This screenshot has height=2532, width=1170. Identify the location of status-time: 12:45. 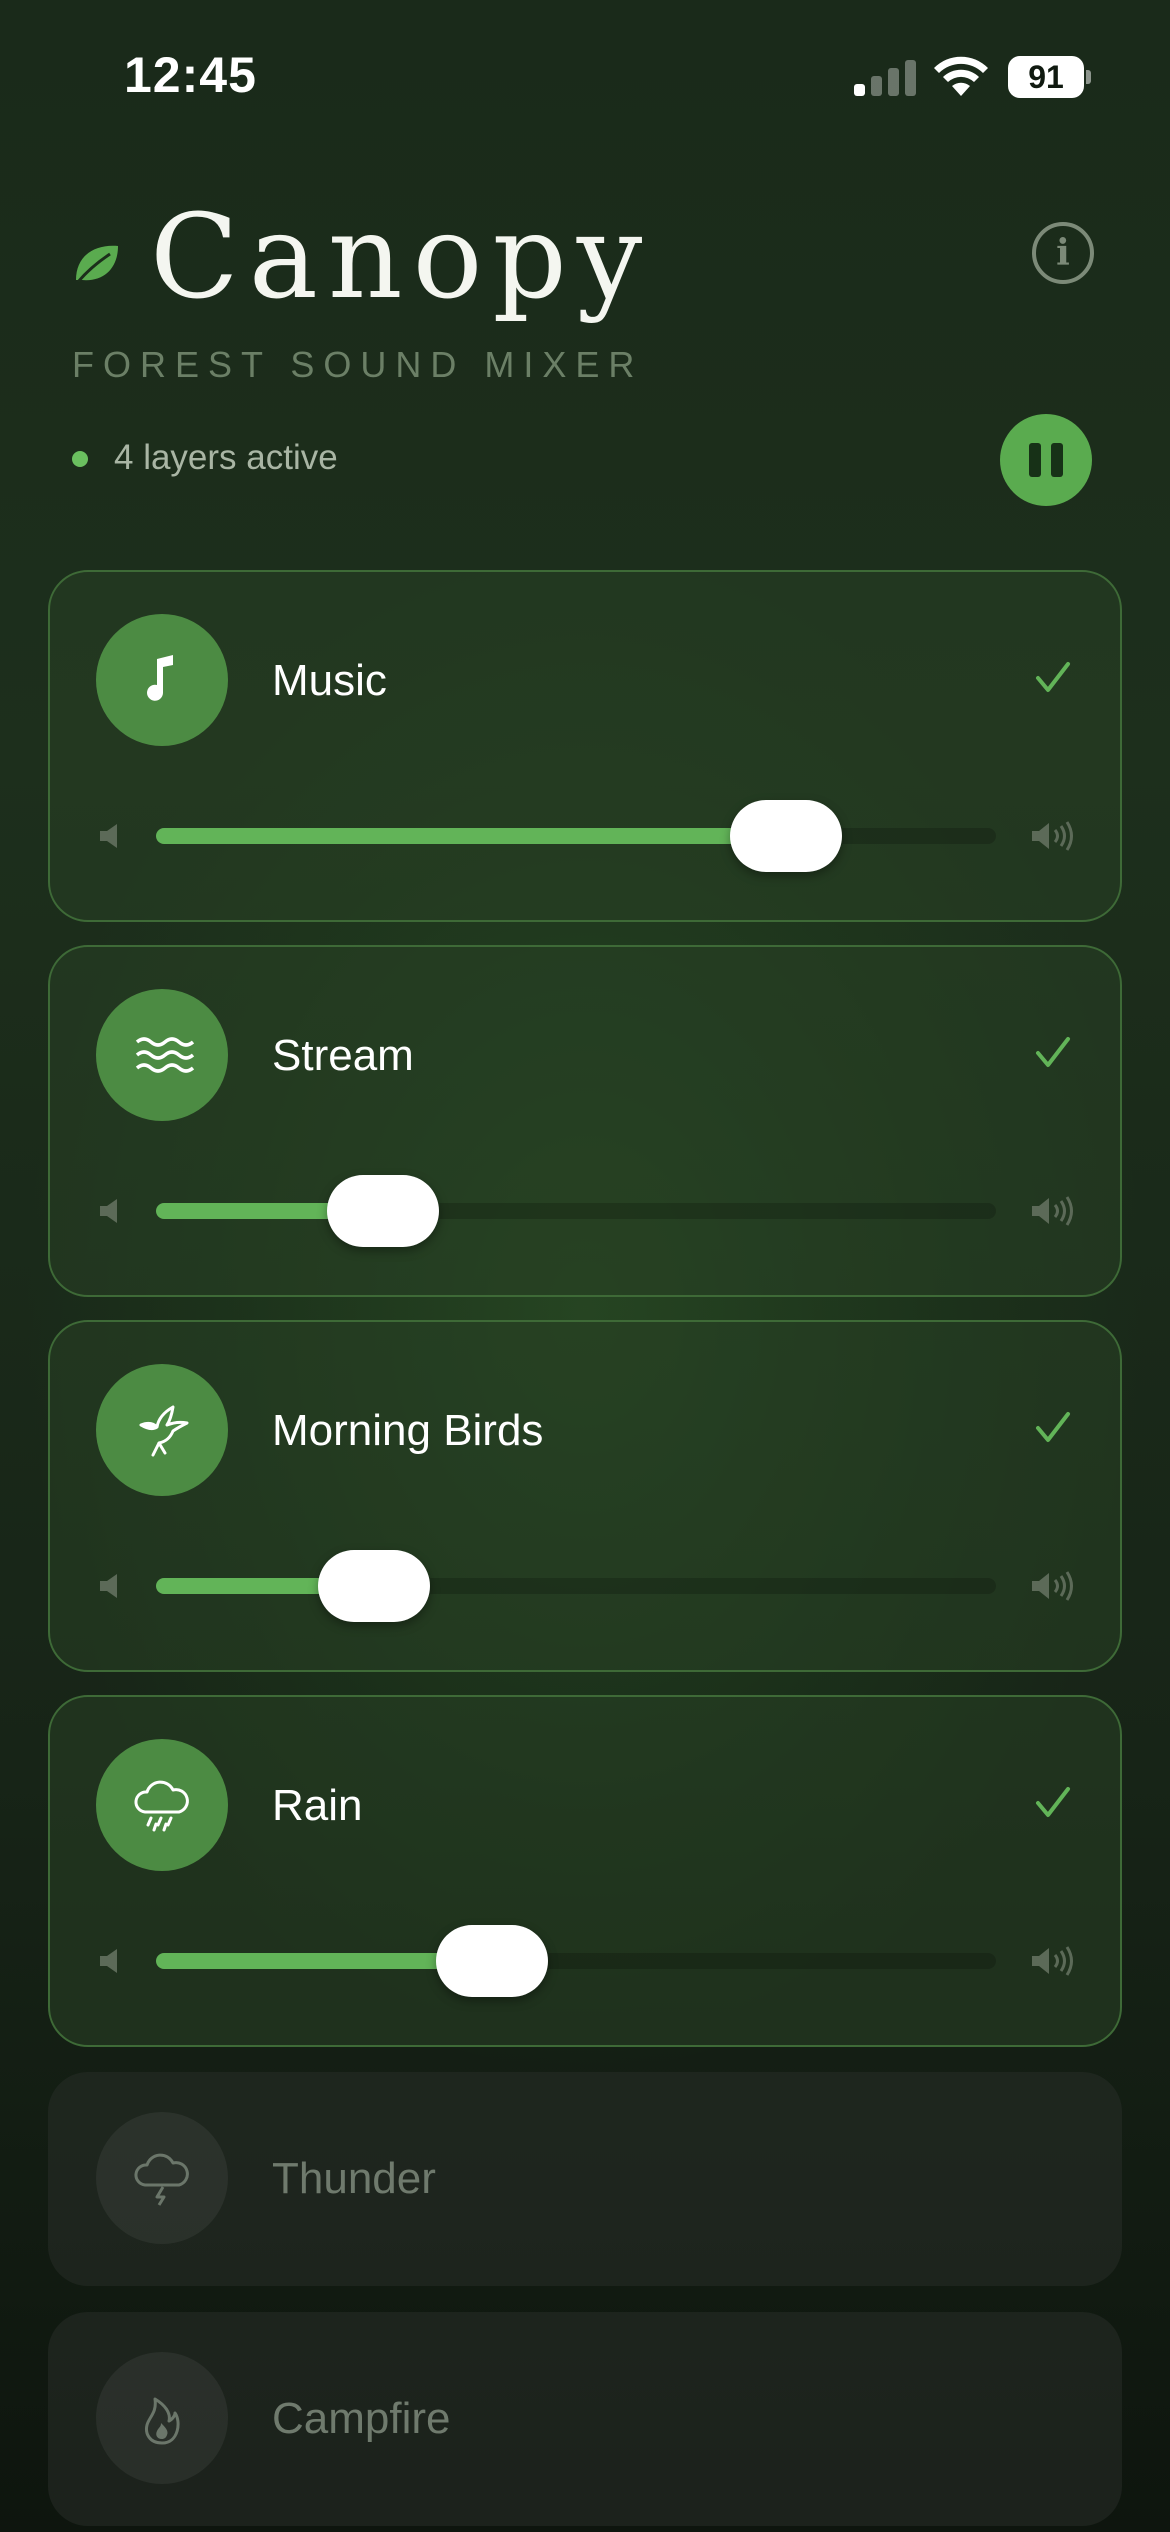
(190, 75).